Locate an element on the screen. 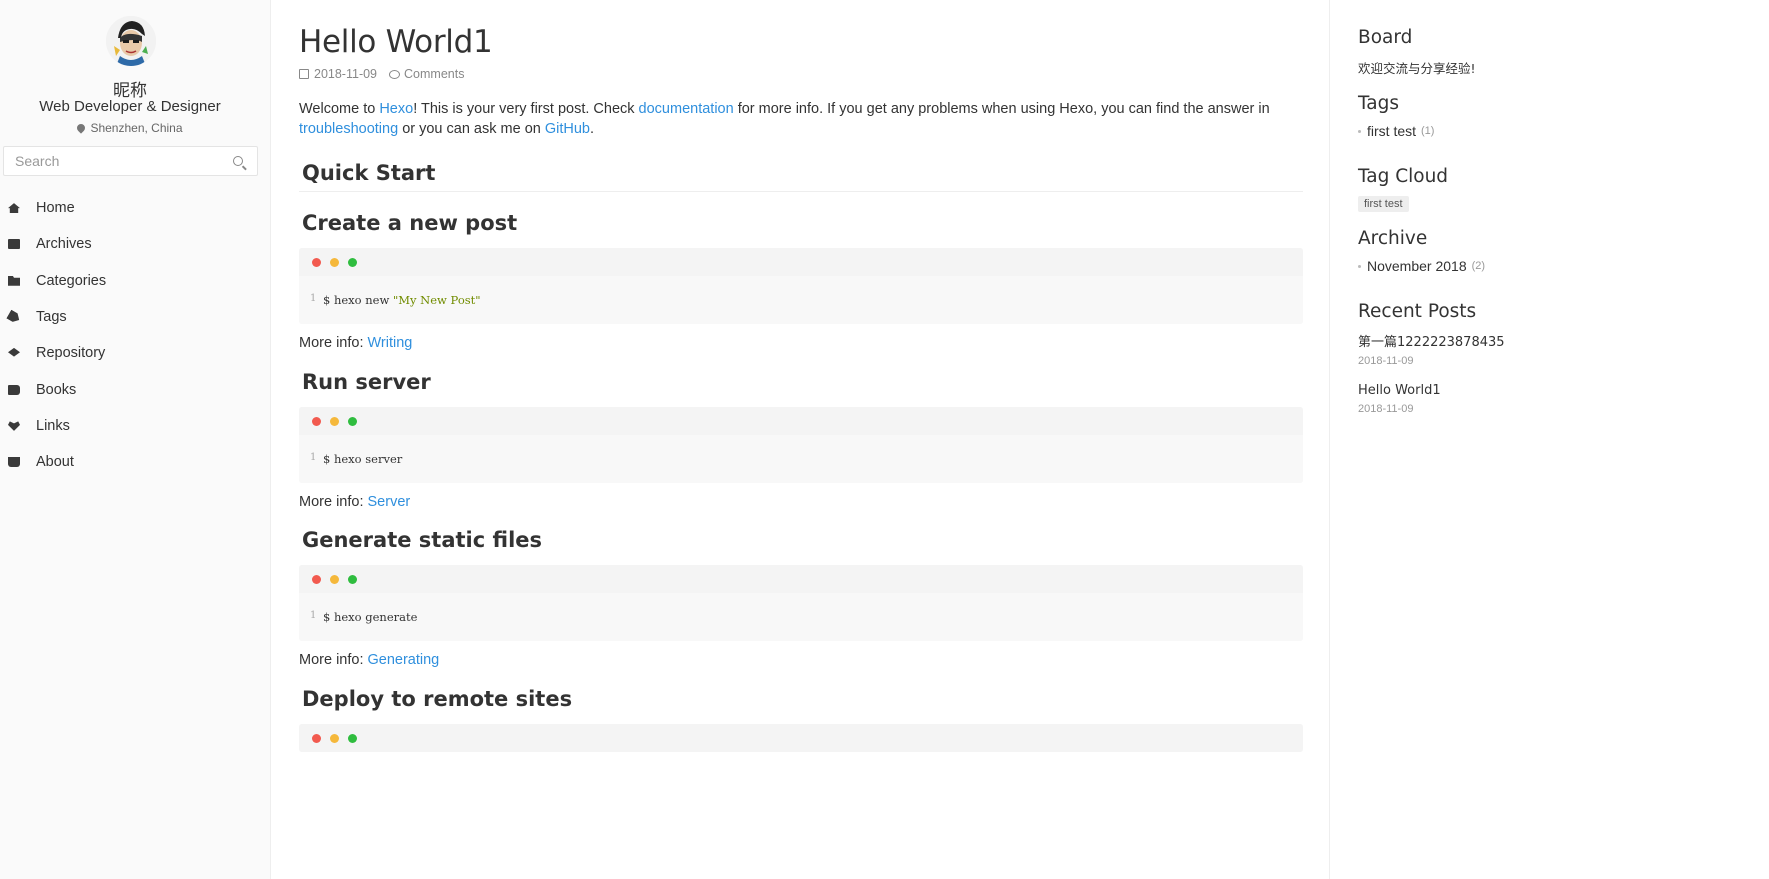 The image size is (1769, 879). board-title: Board is located at coordinates (1385, 37).